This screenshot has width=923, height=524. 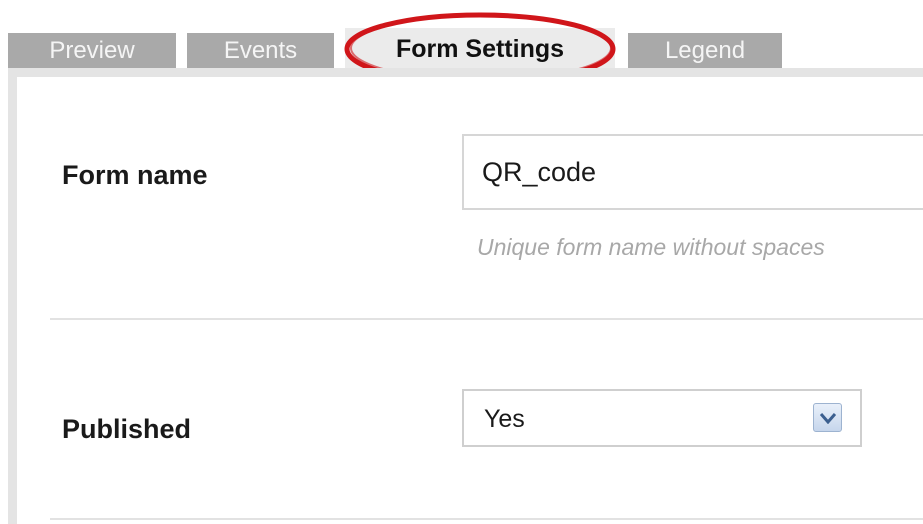 What do you see at coordinates (705, 50) in the screenshot?
I see `tab-legend: Legend` at bounding box center [705, 50].